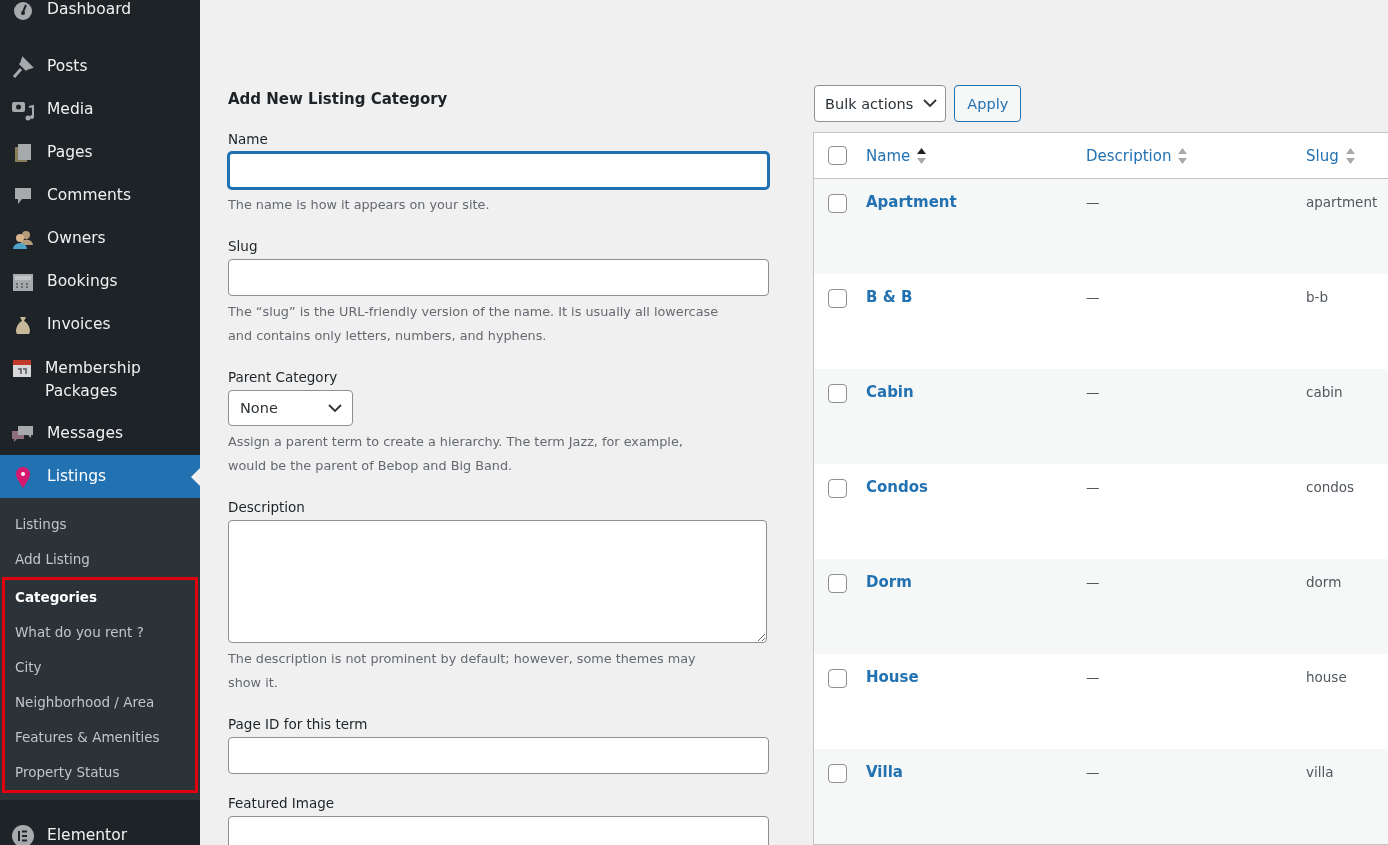  Describe the element at coordinates (892, 677) in the screenshot. I see `category-name-link: House` at that location.